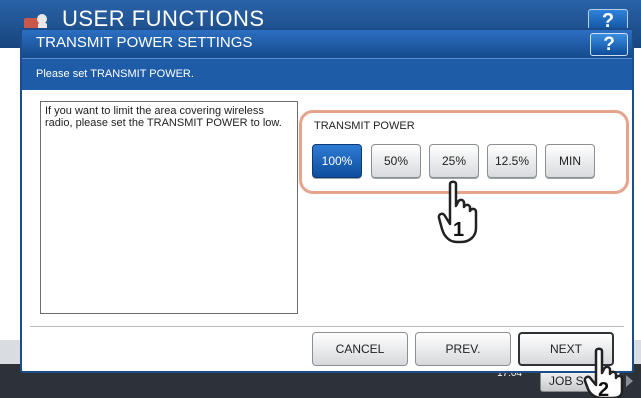 The image size is (641, 398). Describe the element at coordinates (327, 44) in the screenshot. I see `dialog-title-bar: TRANSMIT POWER SETTINGS ?` at that location.